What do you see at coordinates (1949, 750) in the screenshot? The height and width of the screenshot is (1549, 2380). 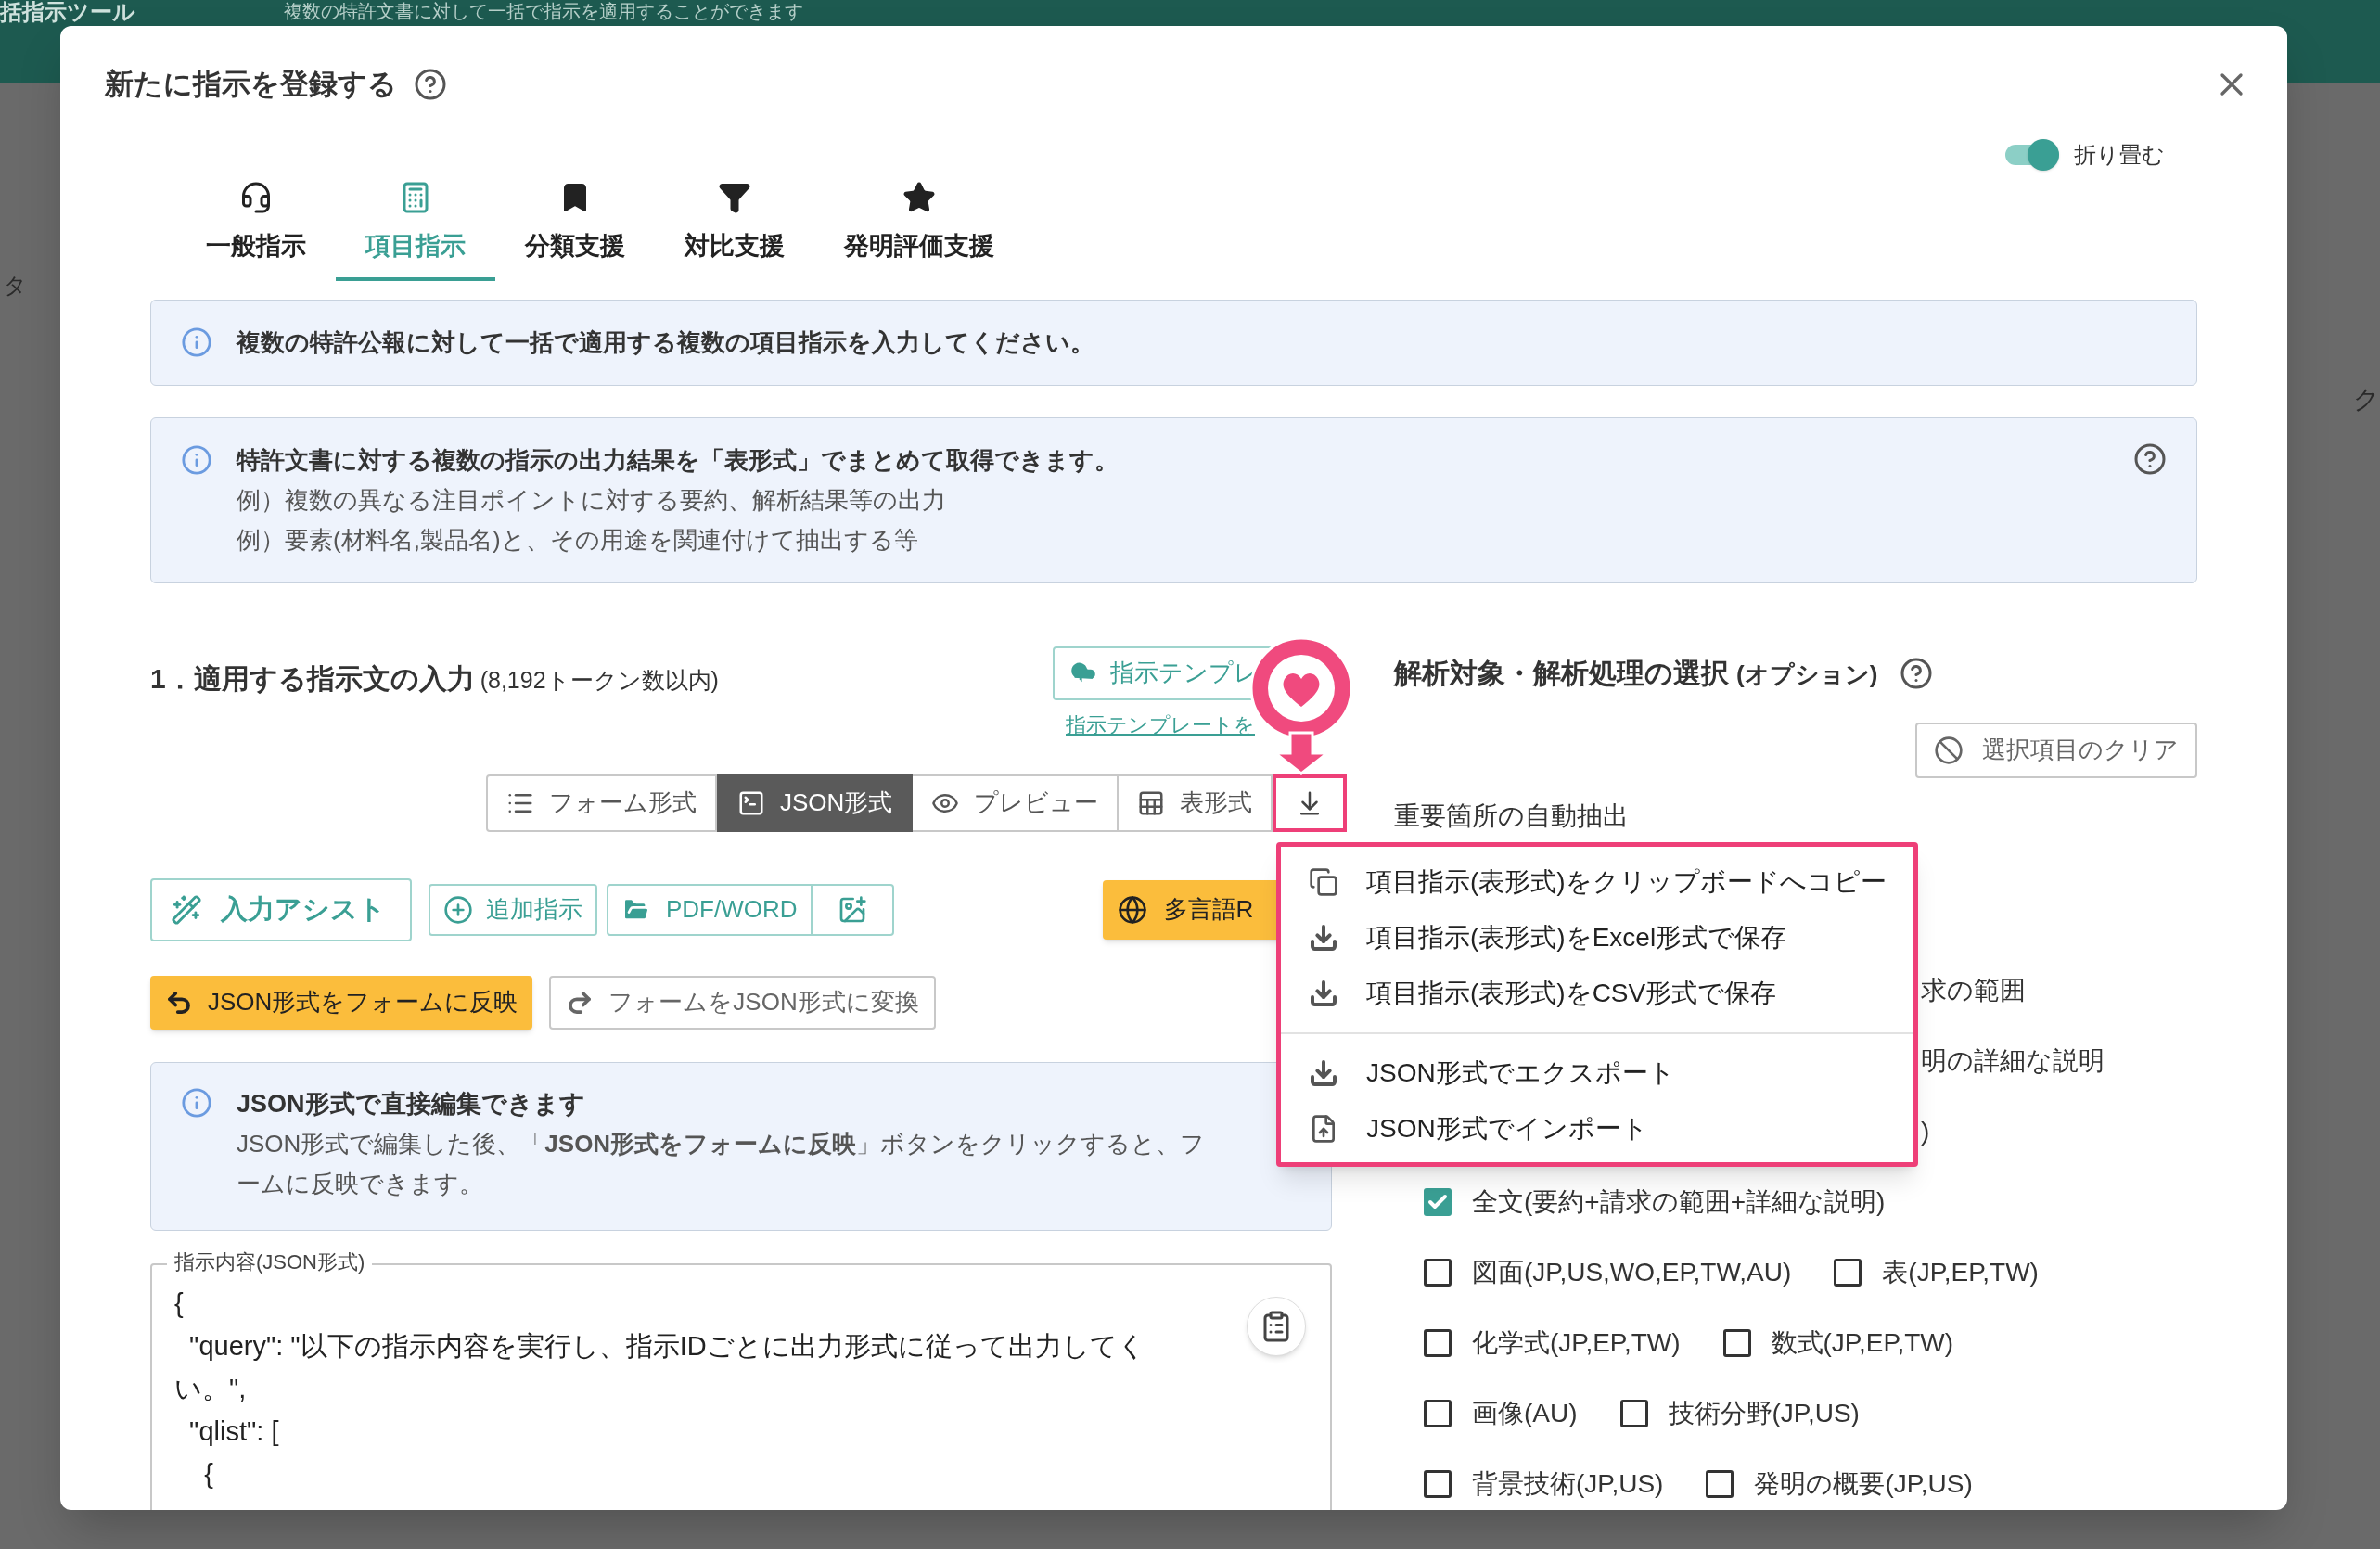 I see `prohibited-icon` at bounding box center [1949, 750].